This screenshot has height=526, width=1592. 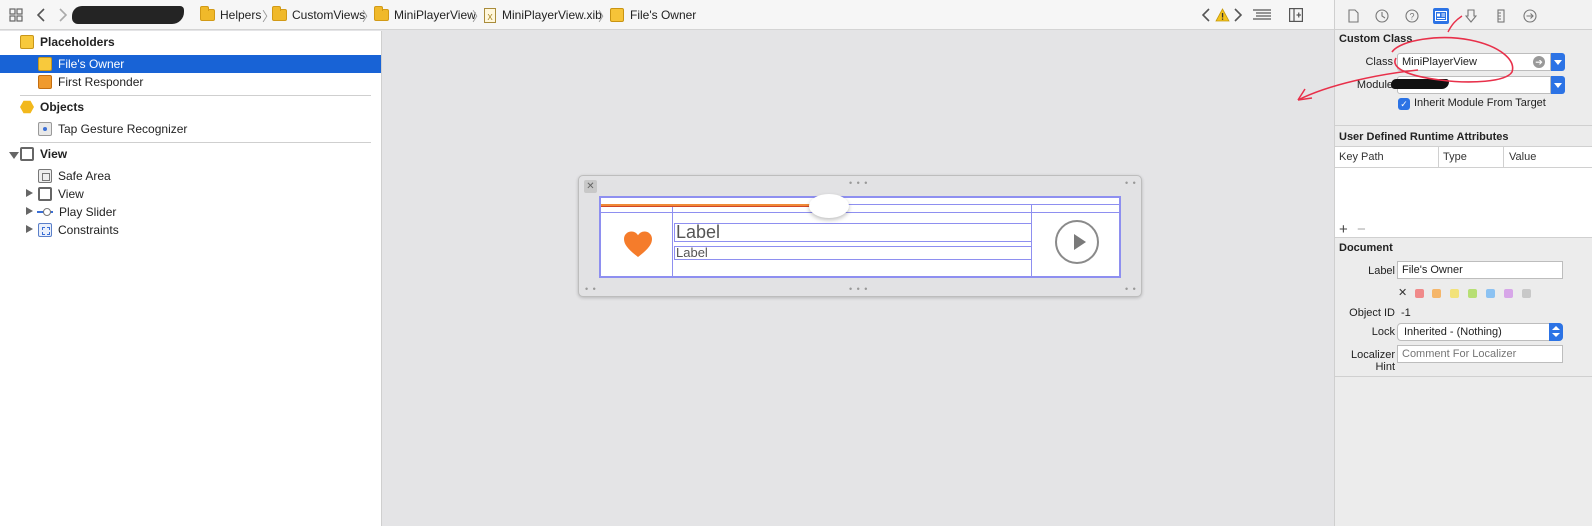 I want to click on forward-chevron-icon, so click(x=63, y=15).